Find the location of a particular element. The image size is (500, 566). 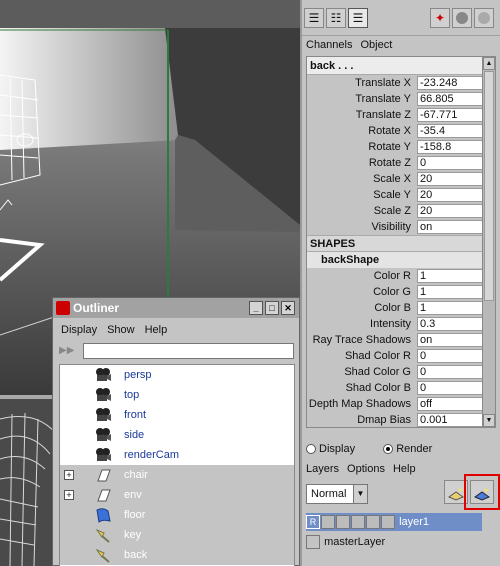

channel-box-mode-icon: ☰ is located at coordinates (314, 18).